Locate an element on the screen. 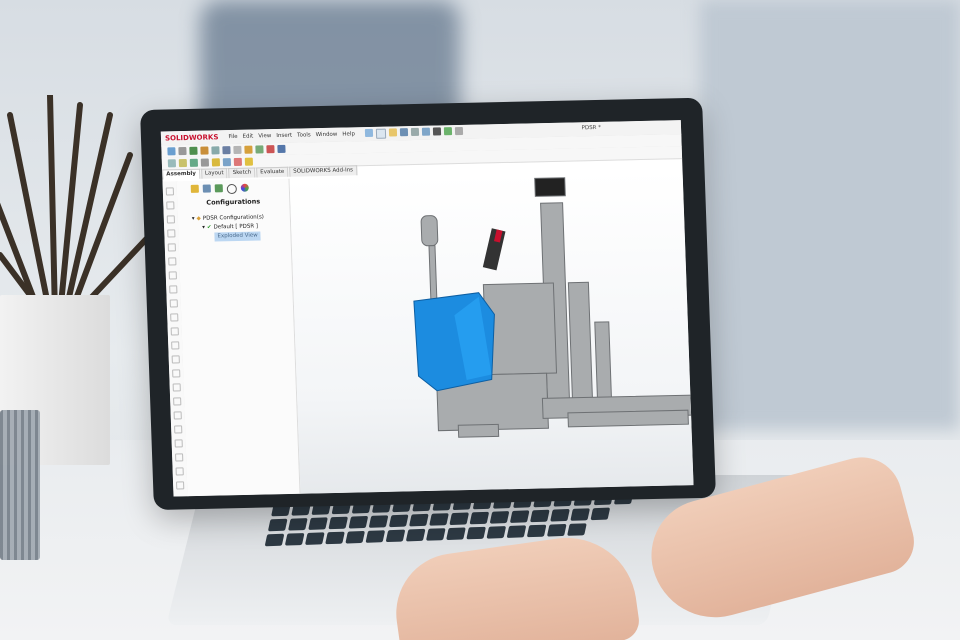 This screenshot has width=960, height=640. section-view-icon is located at coordinates (227, 162).